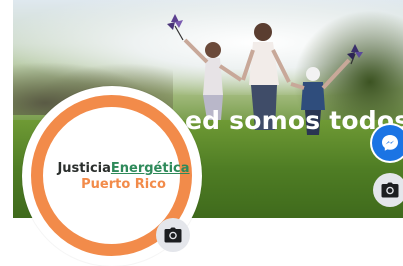 This screenshot has width=403, height=266. I want to click on logo-word-energetica: Energética, so click(150, 168).